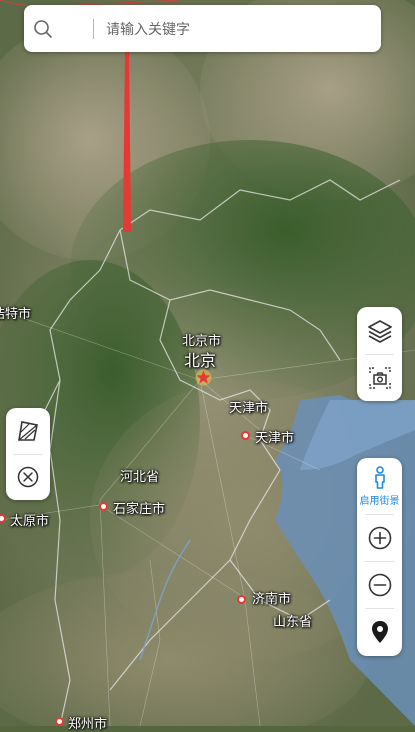 The height and width of the screenshot is (732, 415). I want to click on place-label-zhengzhou: 郑州市, so click(88, 724).